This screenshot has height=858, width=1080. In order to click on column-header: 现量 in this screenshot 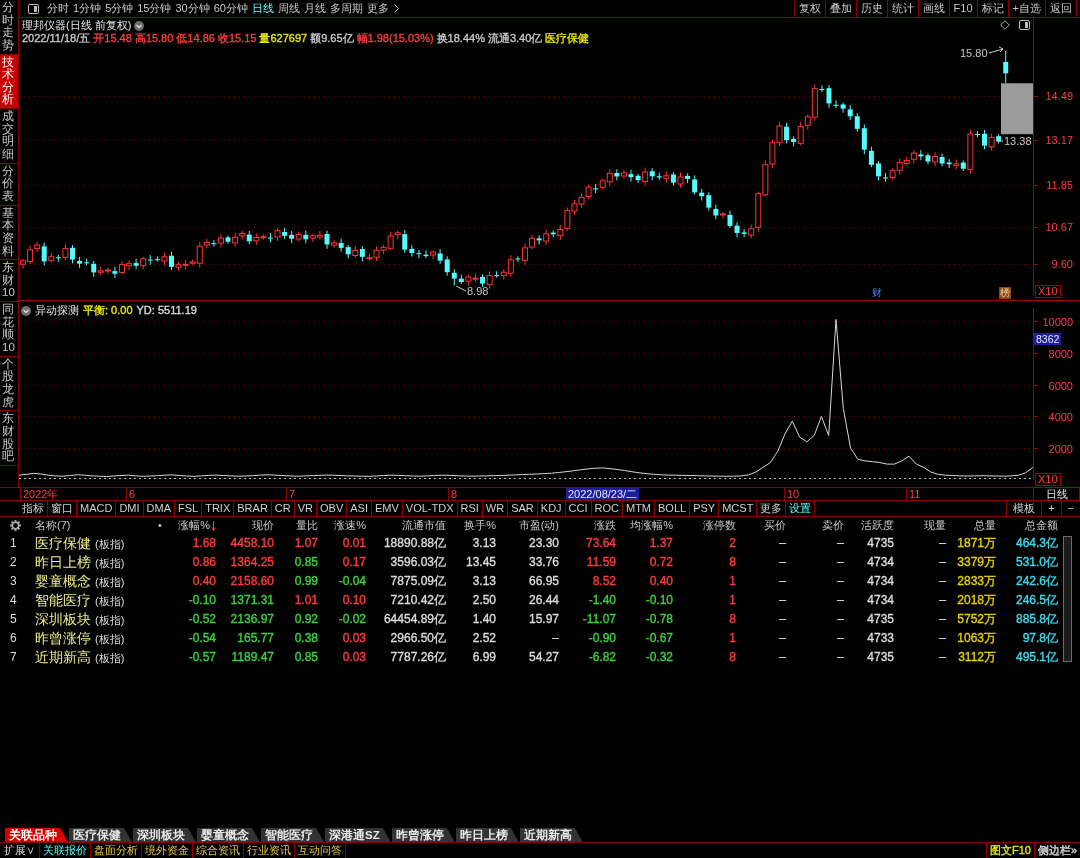, I will do `click(935, 525)`.